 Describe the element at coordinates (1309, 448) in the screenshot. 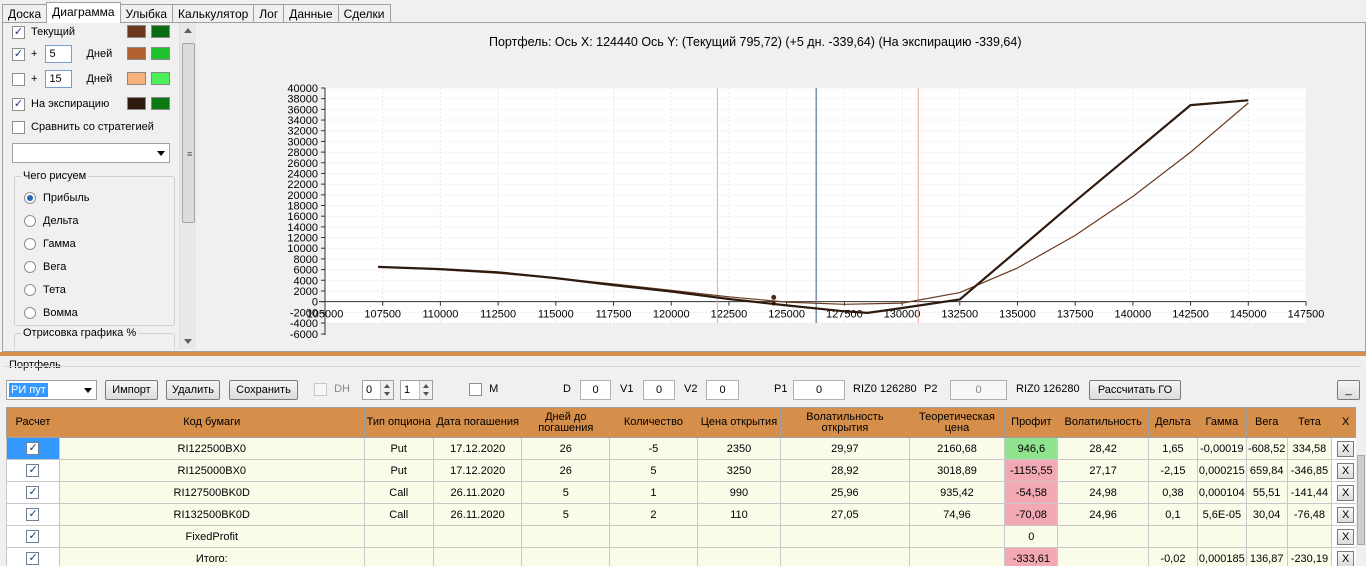

I see `cell-theta: 334,58` at that location.